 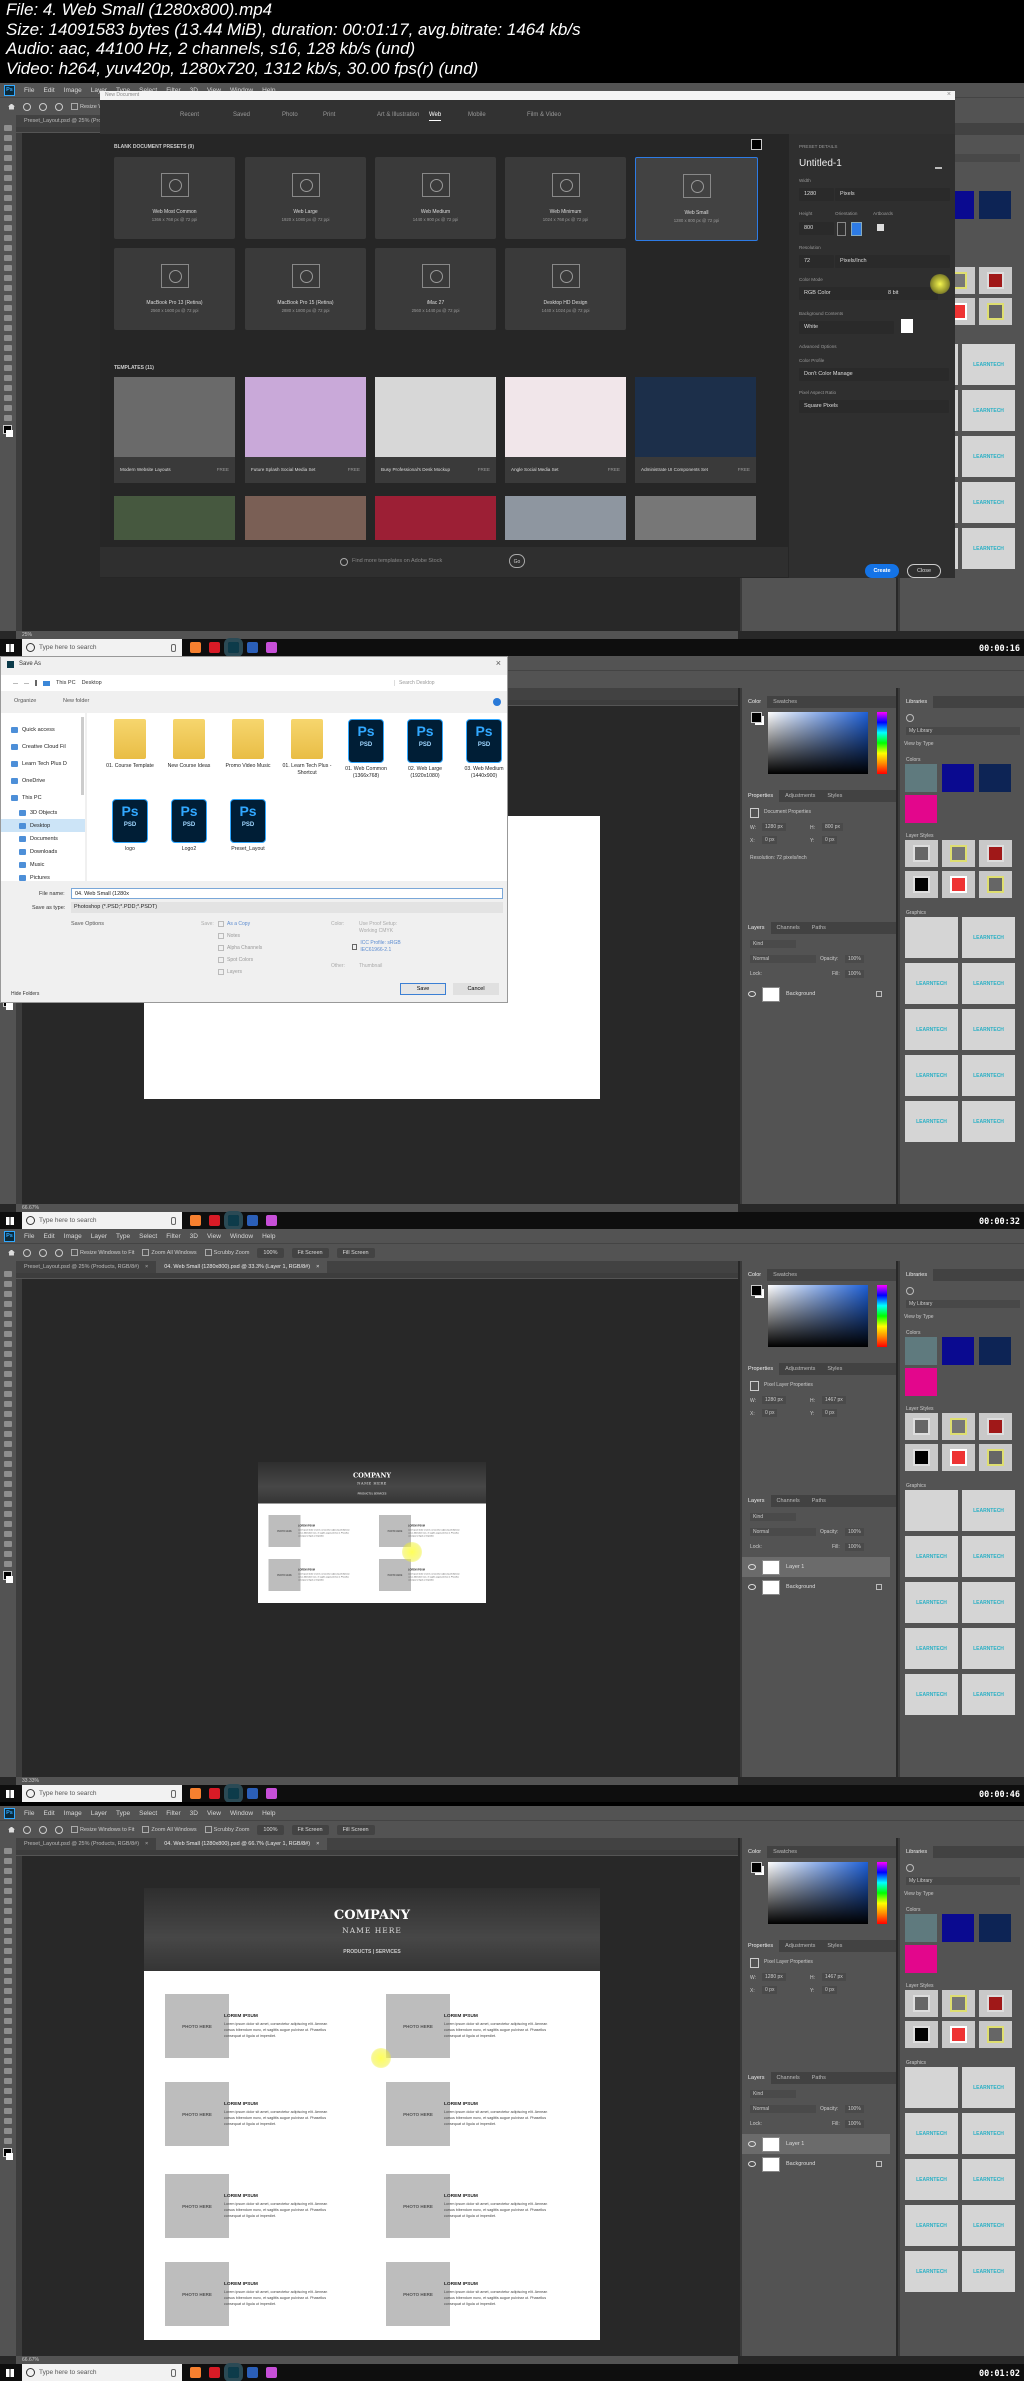 I want to click on preset-card: Web Small 1280 x 800 px @ 72 ppi, so click(x=696, y=199).